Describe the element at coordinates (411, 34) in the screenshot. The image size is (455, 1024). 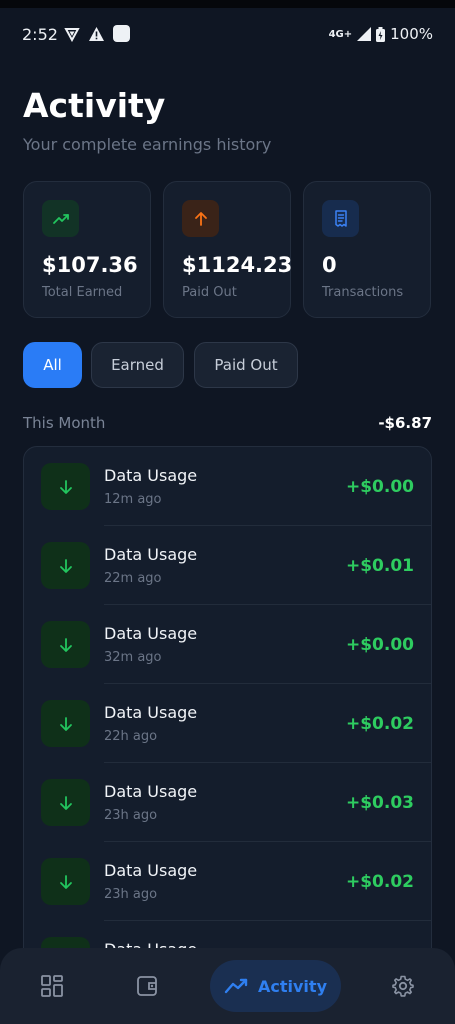
I see `battery-level: 100%` at that location.